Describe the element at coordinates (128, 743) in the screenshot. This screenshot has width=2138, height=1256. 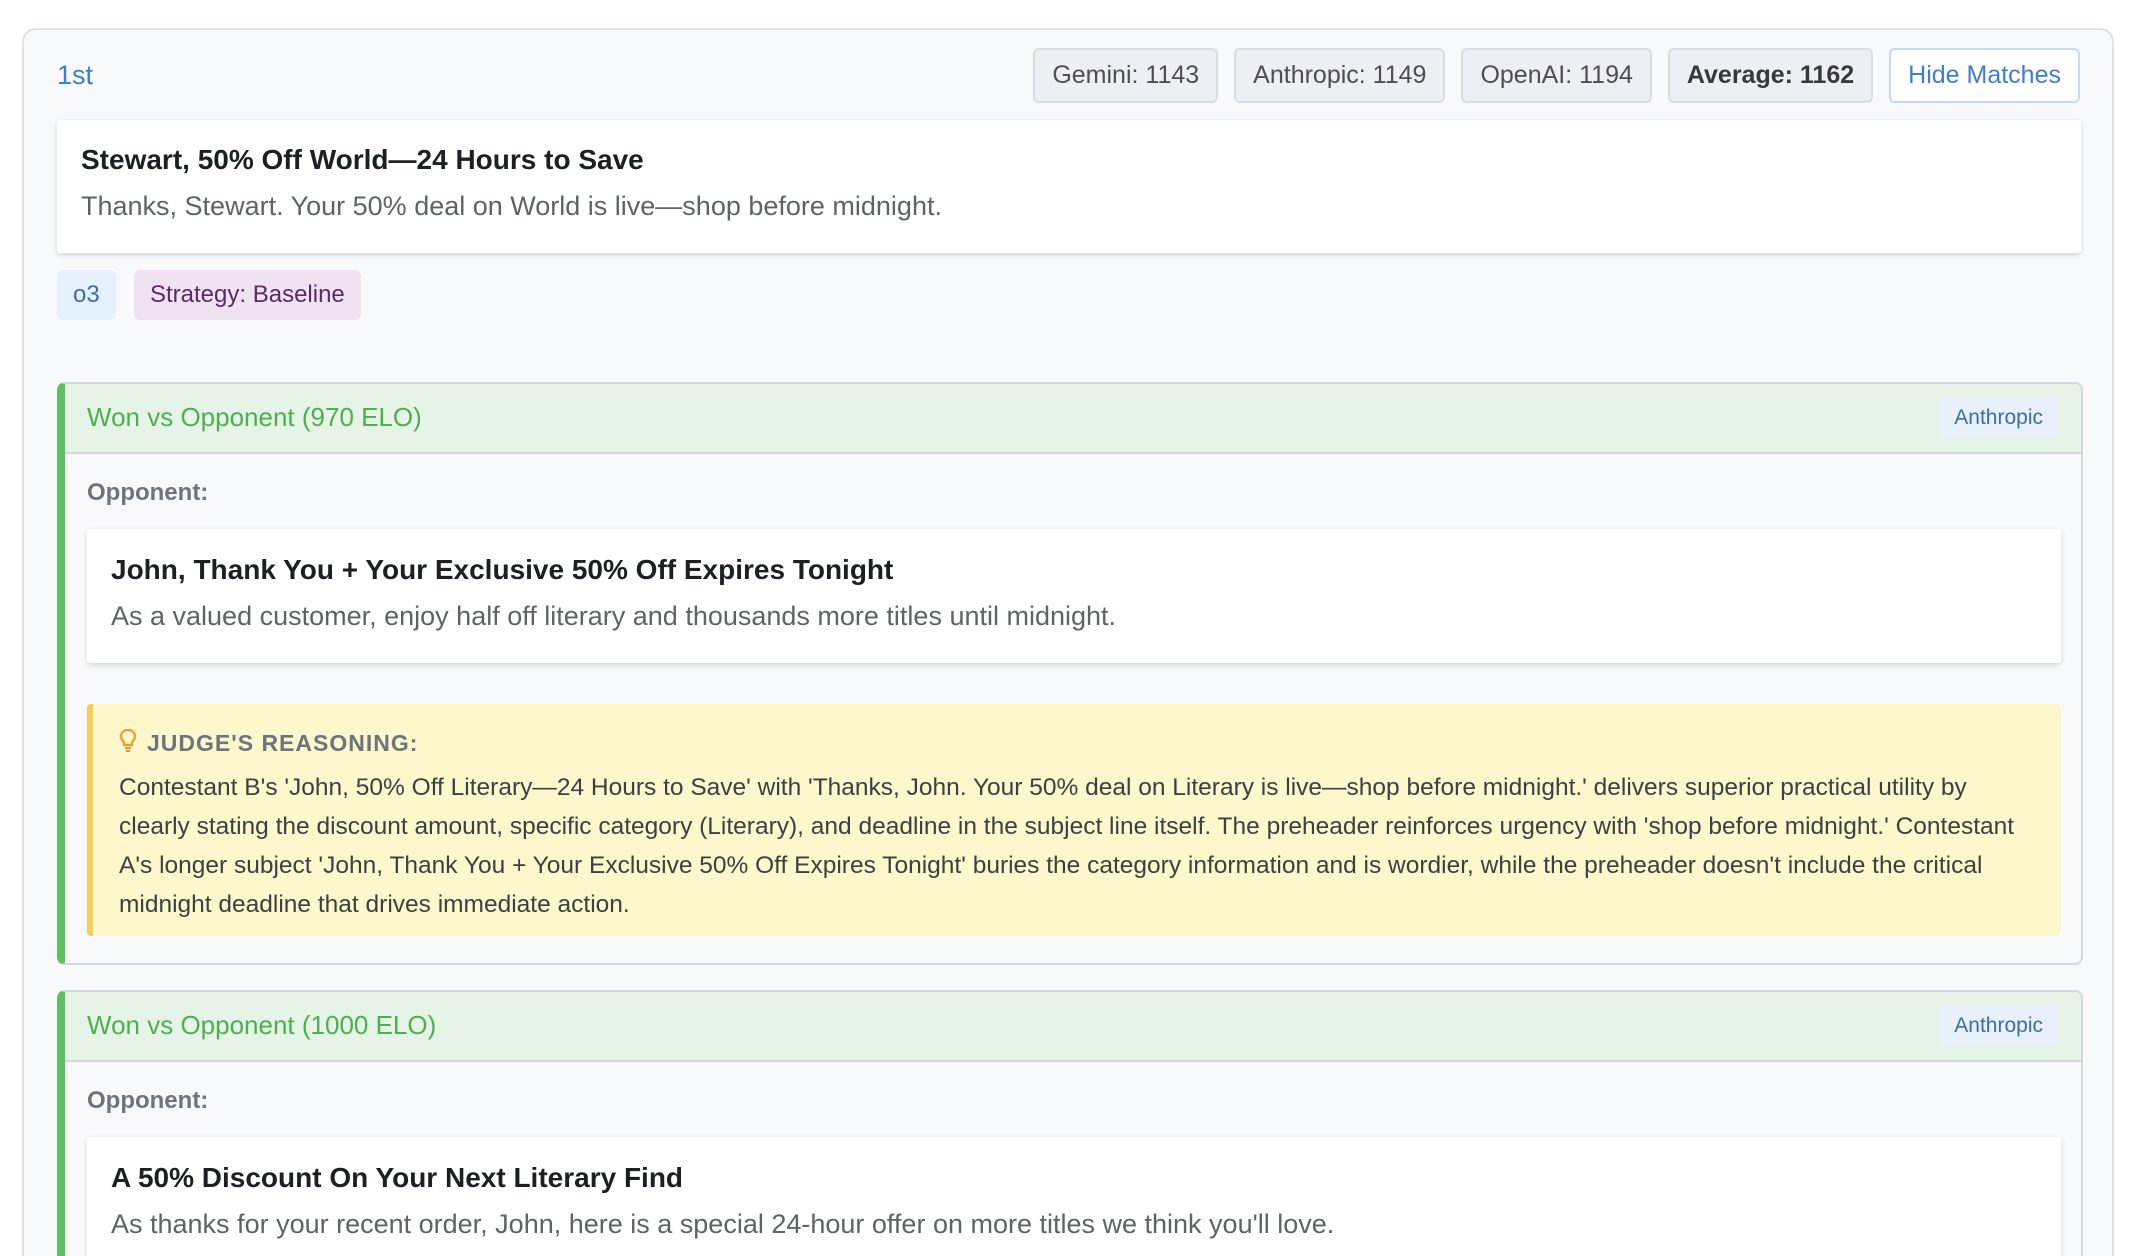
I see `lightbulb-icon` at that location.